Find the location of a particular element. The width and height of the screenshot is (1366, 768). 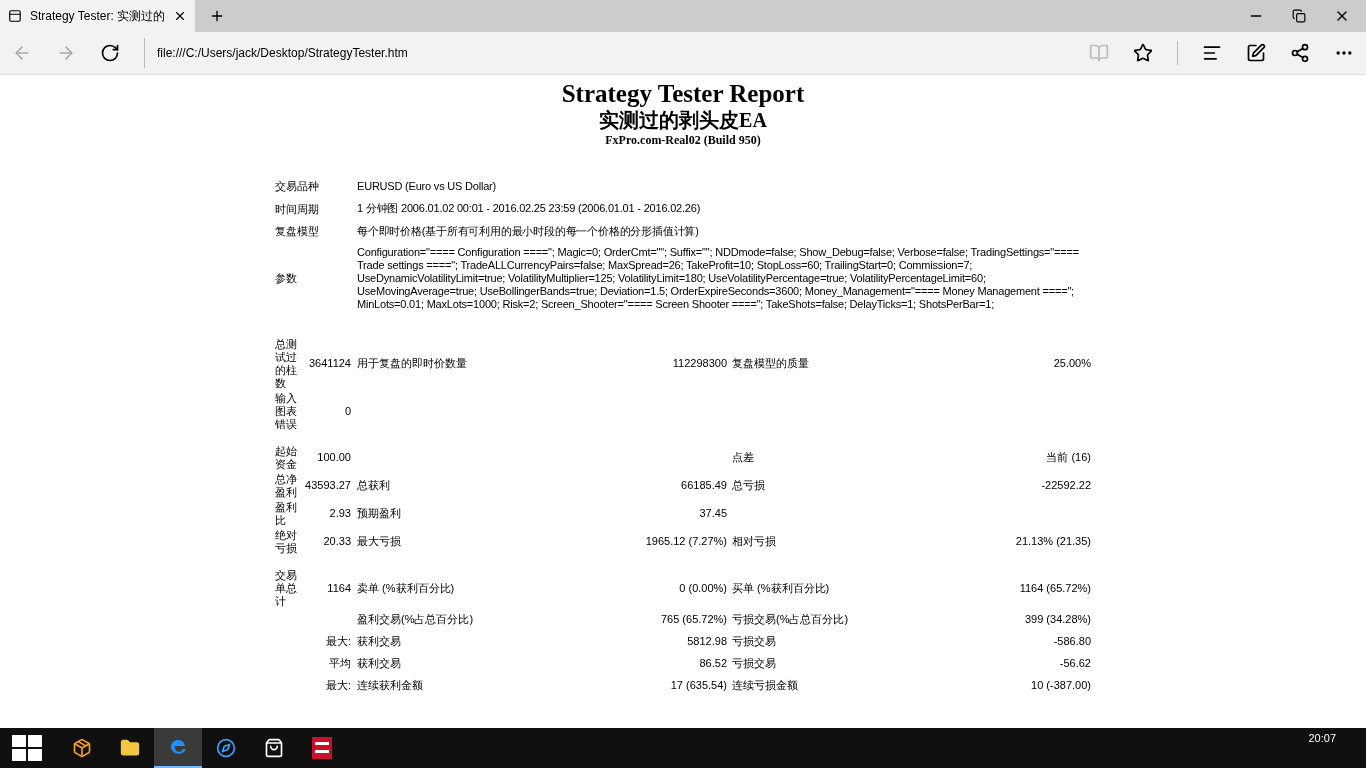

refresh-icon is located at coordinates (110, 53).